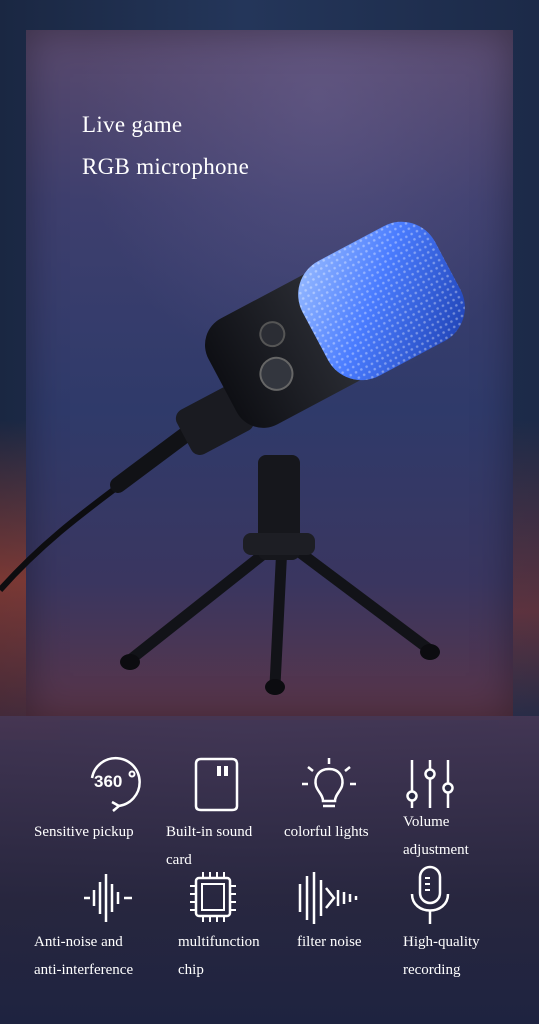 The width and height of the screenshot is (539, 1024). What do you see at coordinates (219, 942) in the screenshot?
I see `feature-label: multifunction` at bounding box center [219, 942].